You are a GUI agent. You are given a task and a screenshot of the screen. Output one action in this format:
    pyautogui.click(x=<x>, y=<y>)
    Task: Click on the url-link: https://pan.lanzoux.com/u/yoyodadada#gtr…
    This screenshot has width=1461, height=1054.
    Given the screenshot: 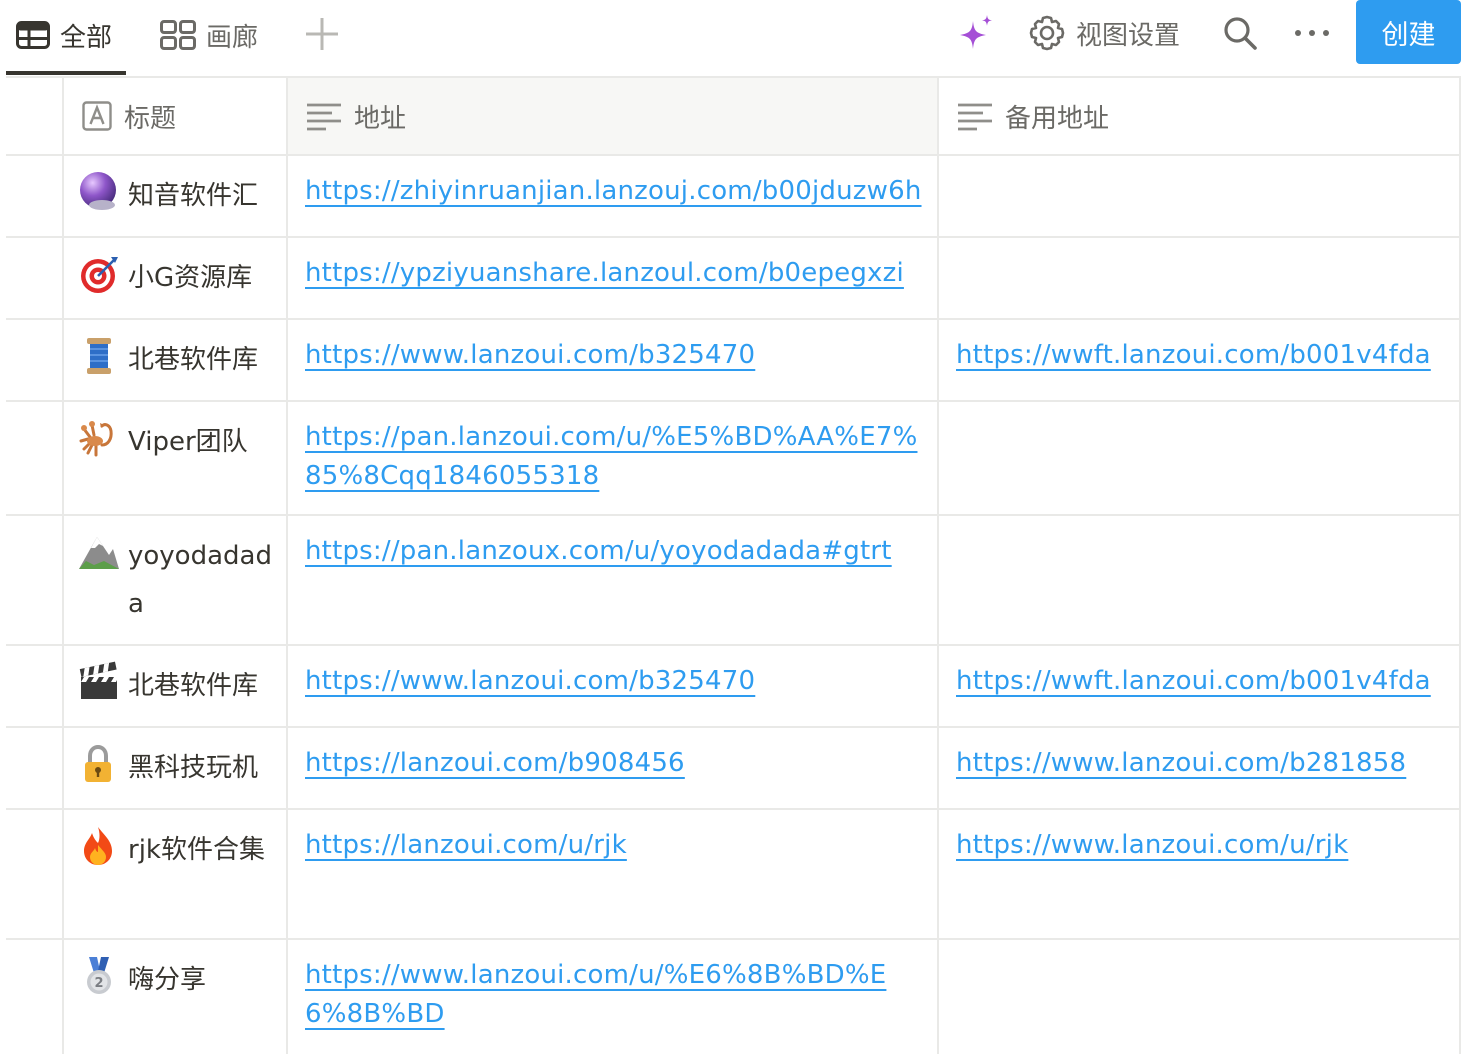 What is the action you would take?
    pyautogui.click(x=598, y=551)
    